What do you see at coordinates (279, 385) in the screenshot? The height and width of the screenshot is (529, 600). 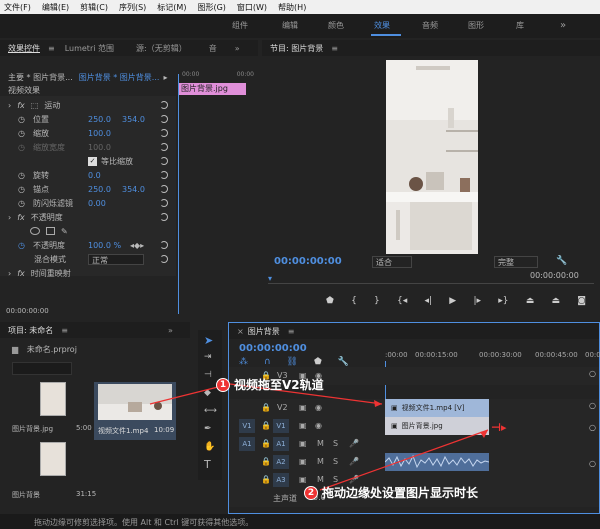 I see `callout-one-text: 视频拖至V2轨道` at bounding box center [279, 385].